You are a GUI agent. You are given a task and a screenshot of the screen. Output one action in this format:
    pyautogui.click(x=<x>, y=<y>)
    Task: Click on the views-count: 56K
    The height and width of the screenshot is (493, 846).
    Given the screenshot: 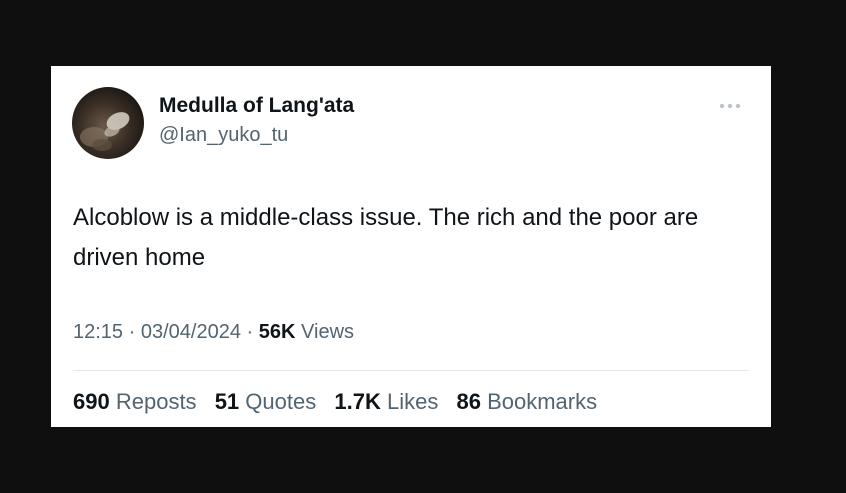 What is the action you would take?
    pyautogui.click(x=277, y=332)
    